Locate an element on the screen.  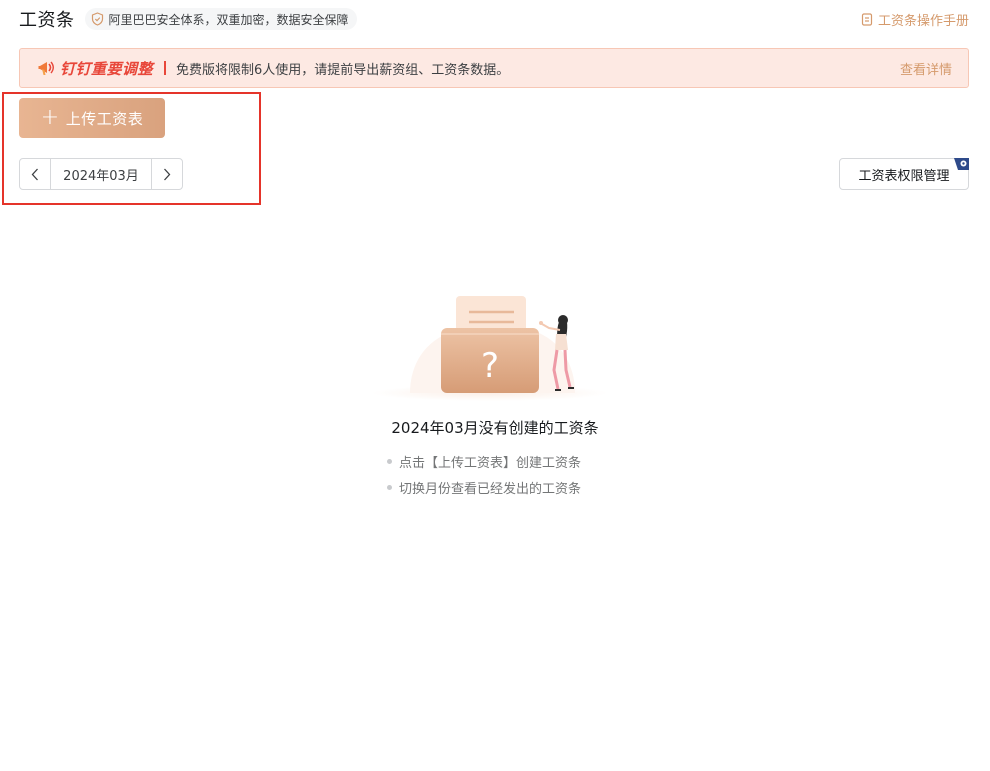
security-text: 阿里巴巴安全体系，双重加密，数据安全保障 is located at coordinates (228, 19).